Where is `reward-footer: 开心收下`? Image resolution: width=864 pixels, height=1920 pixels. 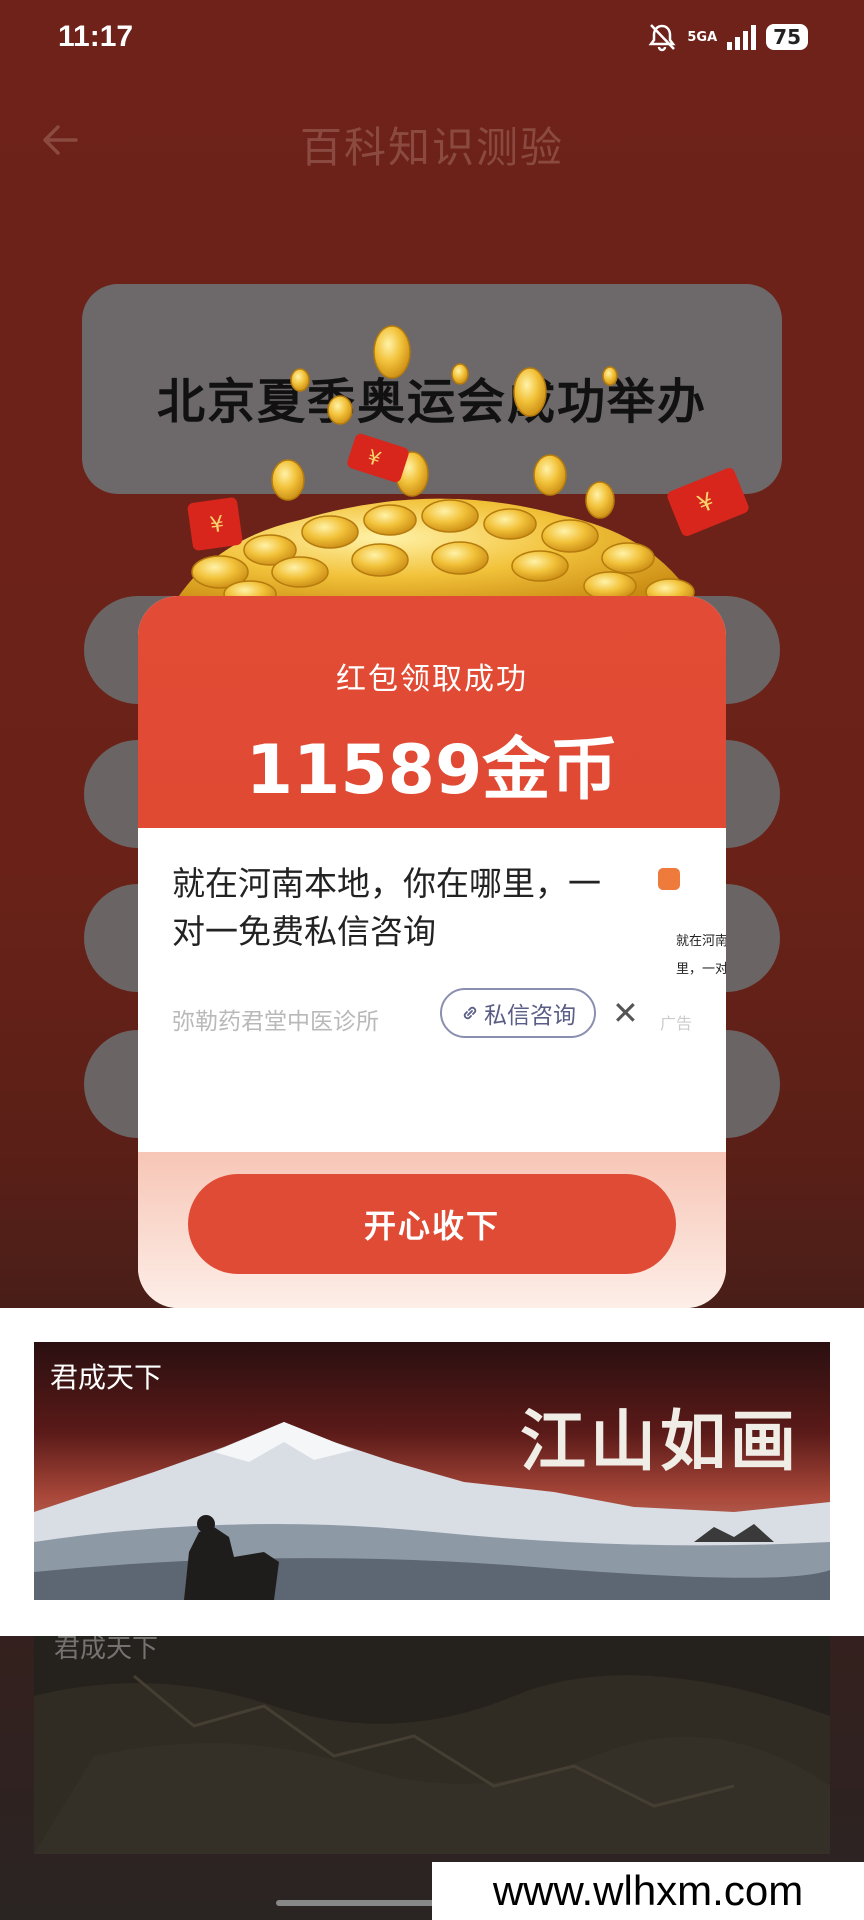
reward-footer: 开心收下 is located at coordinates (432, 1230).